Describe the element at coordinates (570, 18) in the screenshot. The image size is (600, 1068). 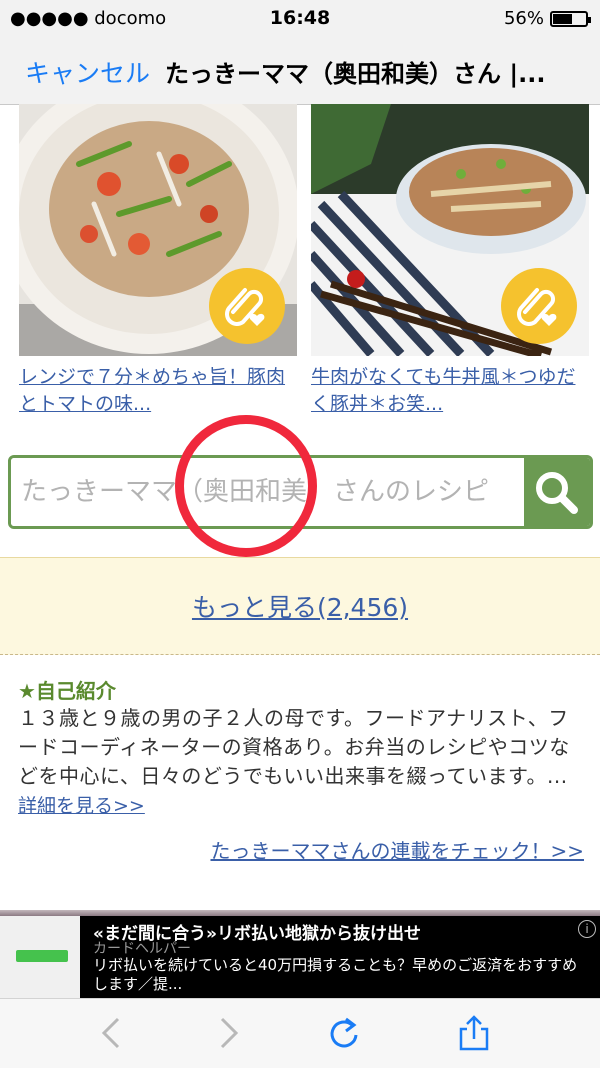
I see `battery-icon` at that location.